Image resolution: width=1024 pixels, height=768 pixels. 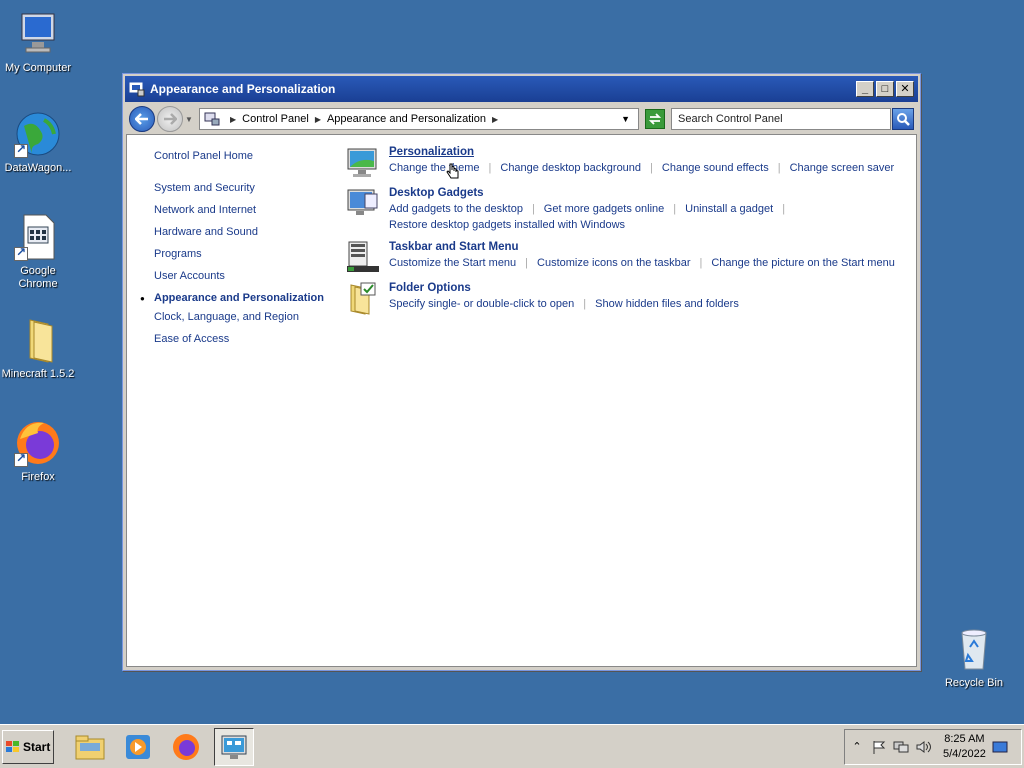 I want to click on nav-system-and-security: System and Security, so click(x=239, y=188).